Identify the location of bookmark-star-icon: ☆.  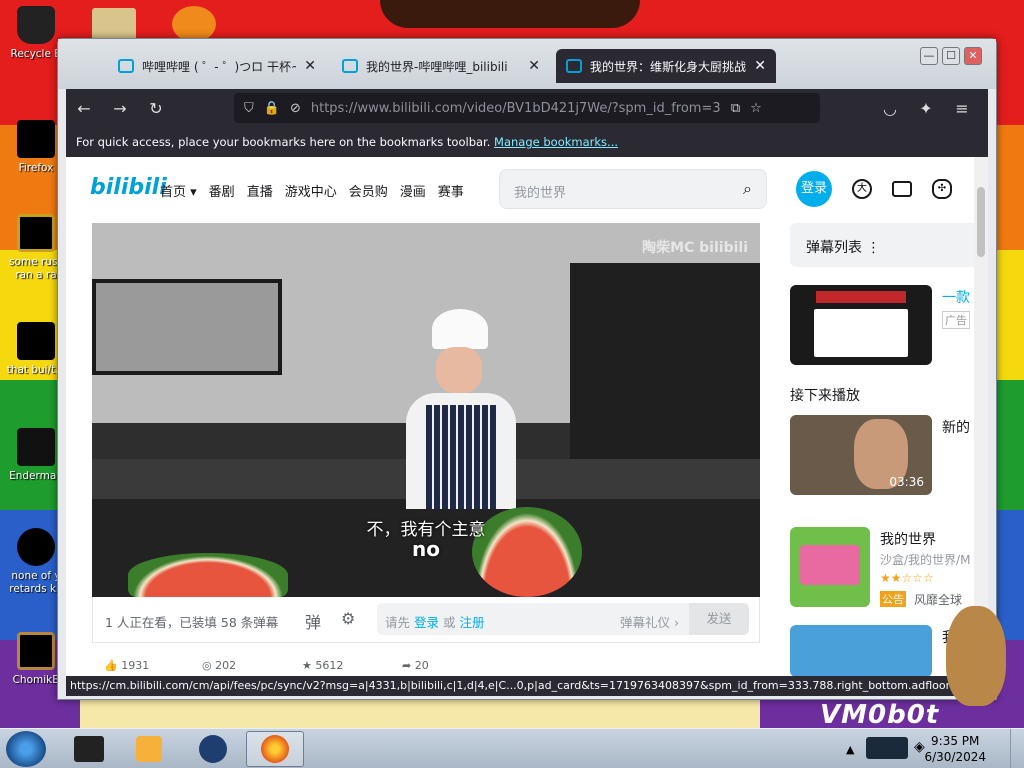
(756, 108).